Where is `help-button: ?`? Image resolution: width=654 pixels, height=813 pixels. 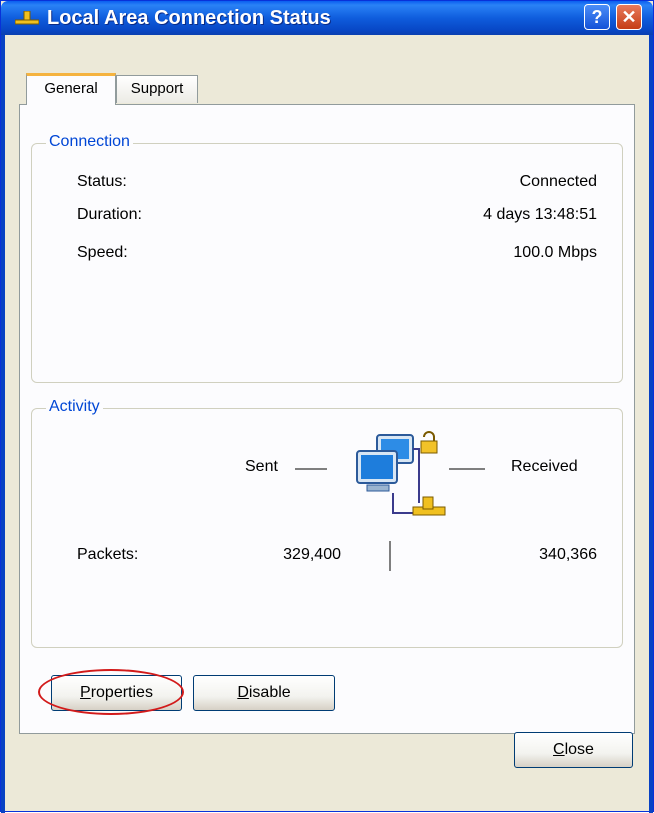
help-button: ? is located at coordinates (597, 17).